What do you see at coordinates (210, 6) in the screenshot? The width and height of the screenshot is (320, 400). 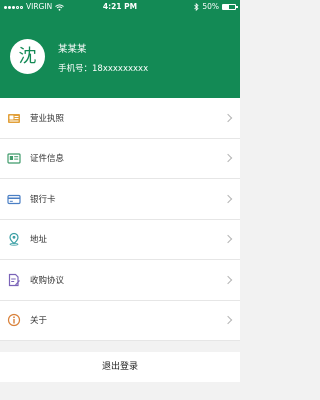 I see `battery-percent: 50%` at bounding box center [210, 6].